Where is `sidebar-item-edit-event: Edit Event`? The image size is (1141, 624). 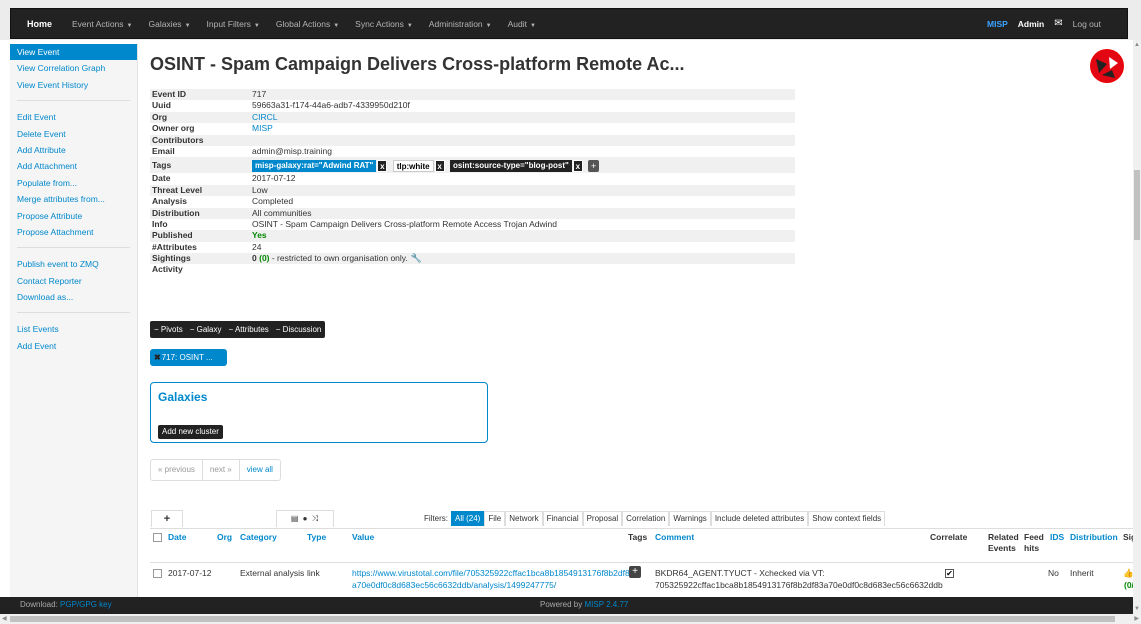 sidebar-item-edit-event: Edit Event is located at coordinates (73, 117).